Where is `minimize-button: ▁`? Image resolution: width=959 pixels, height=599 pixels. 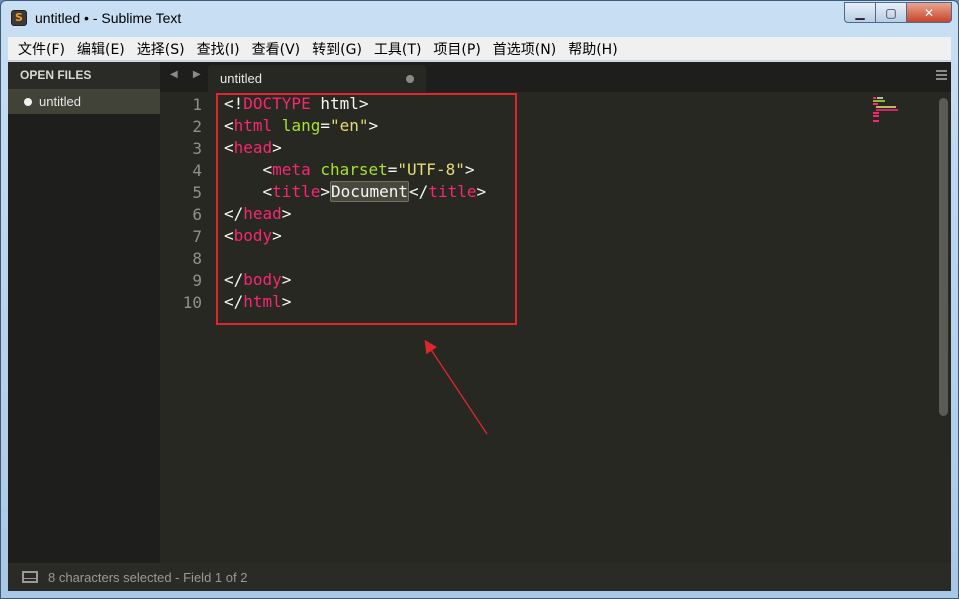 minimize-button: ▁ is located at coordinates (860, 12).